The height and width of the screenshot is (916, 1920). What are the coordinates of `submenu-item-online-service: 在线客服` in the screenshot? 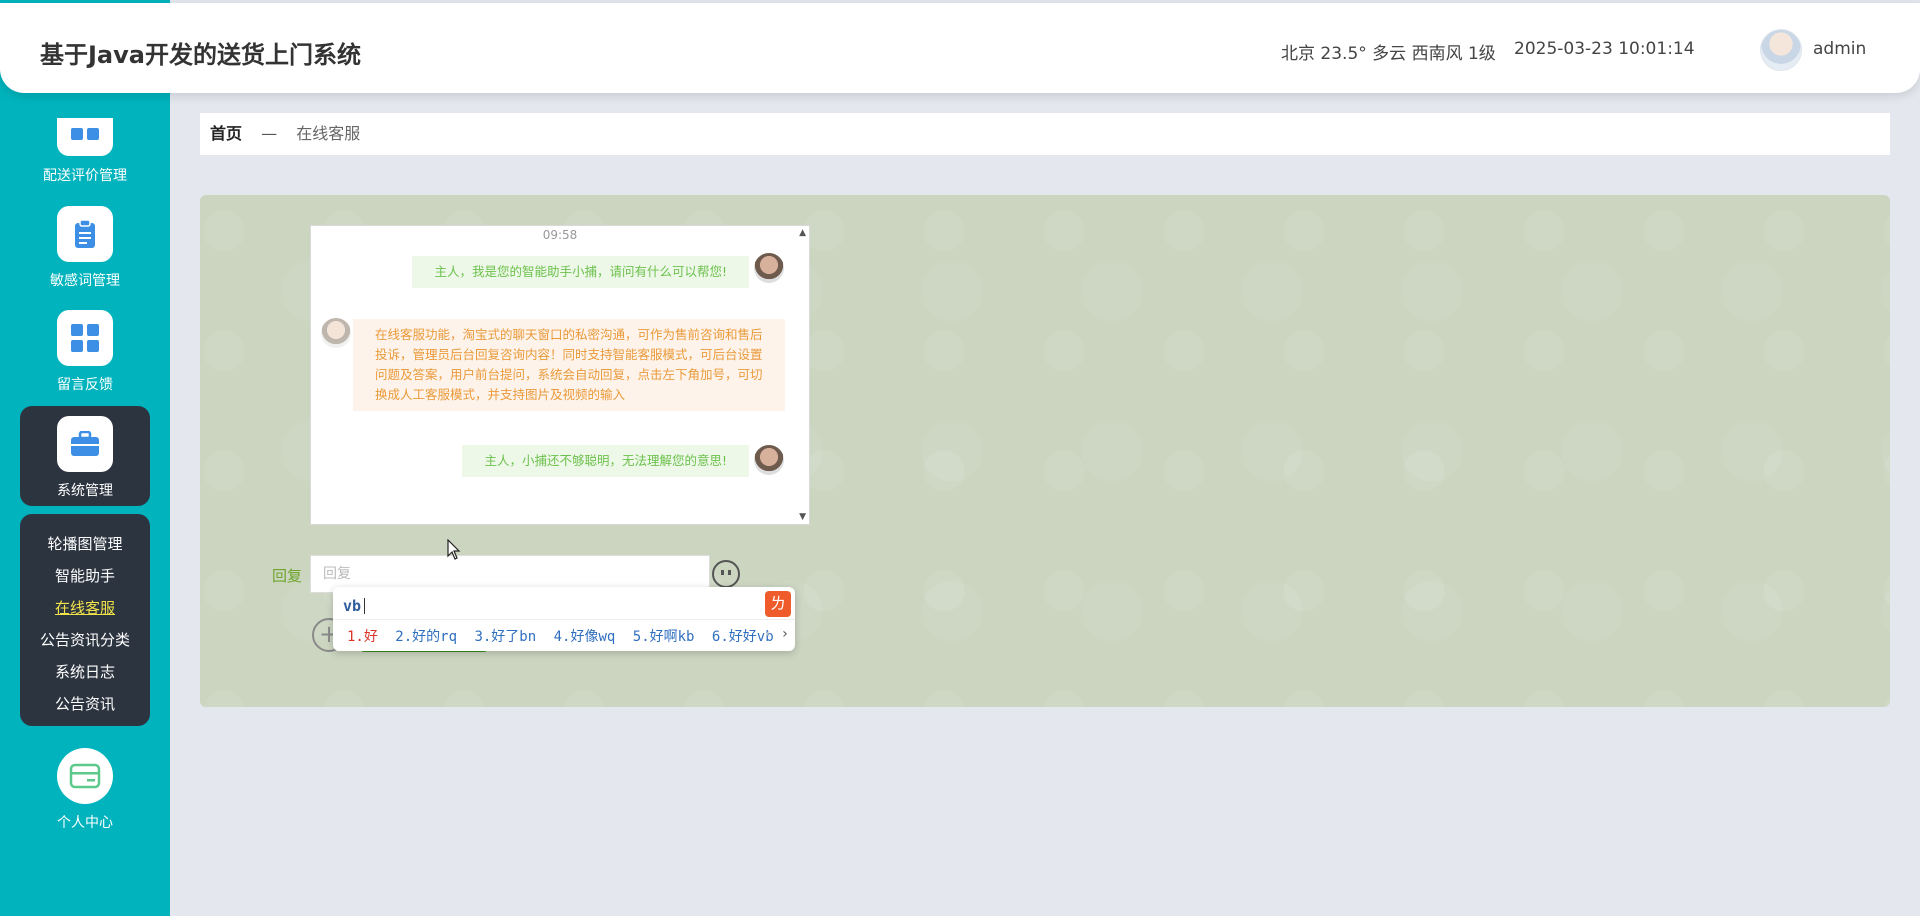 It's located at (85, 608).